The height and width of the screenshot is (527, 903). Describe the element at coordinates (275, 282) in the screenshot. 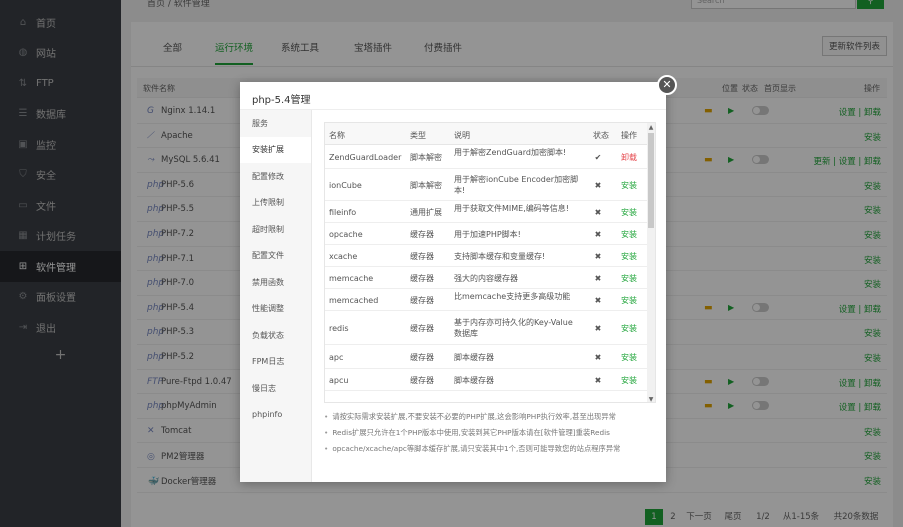

I see `modal-nav-item: 禁用函数` at that location.